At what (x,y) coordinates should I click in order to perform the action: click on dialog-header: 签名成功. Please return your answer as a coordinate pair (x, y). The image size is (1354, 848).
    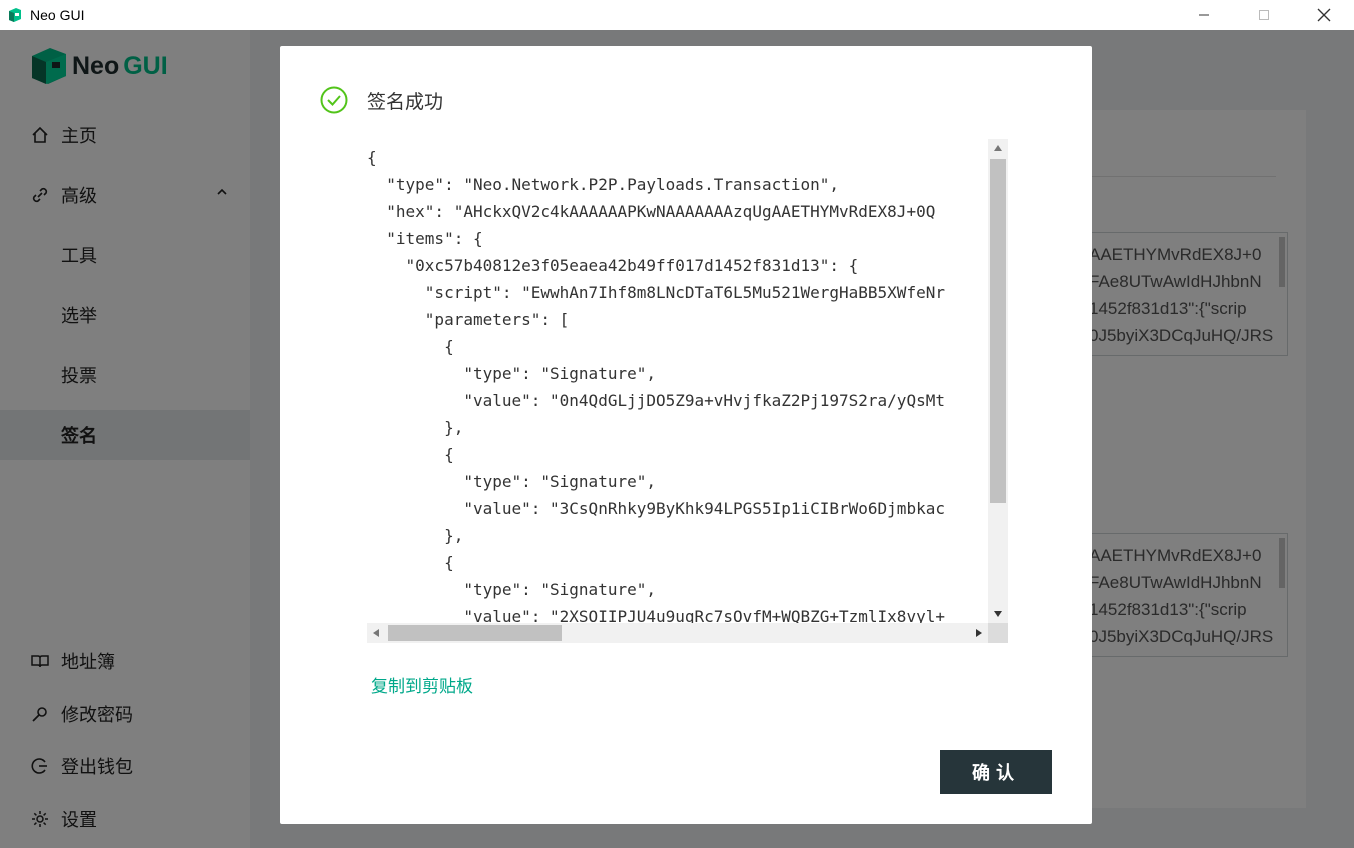
    Looking at the image, I should click on (381, 100).